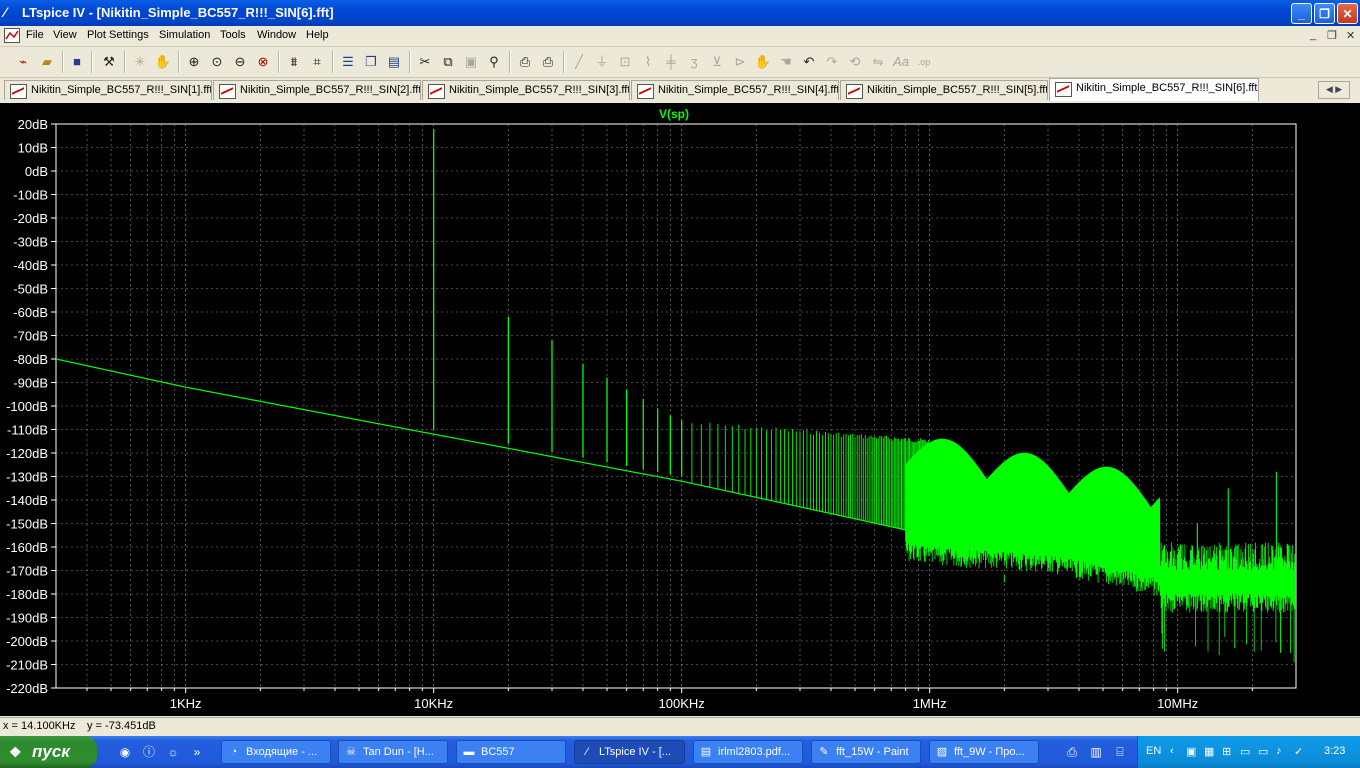 The image size is (1360, 768). Describe the element at coordinates (525, 62) in the screenshot. I see `print-setup-icon: ⎙` at that location.